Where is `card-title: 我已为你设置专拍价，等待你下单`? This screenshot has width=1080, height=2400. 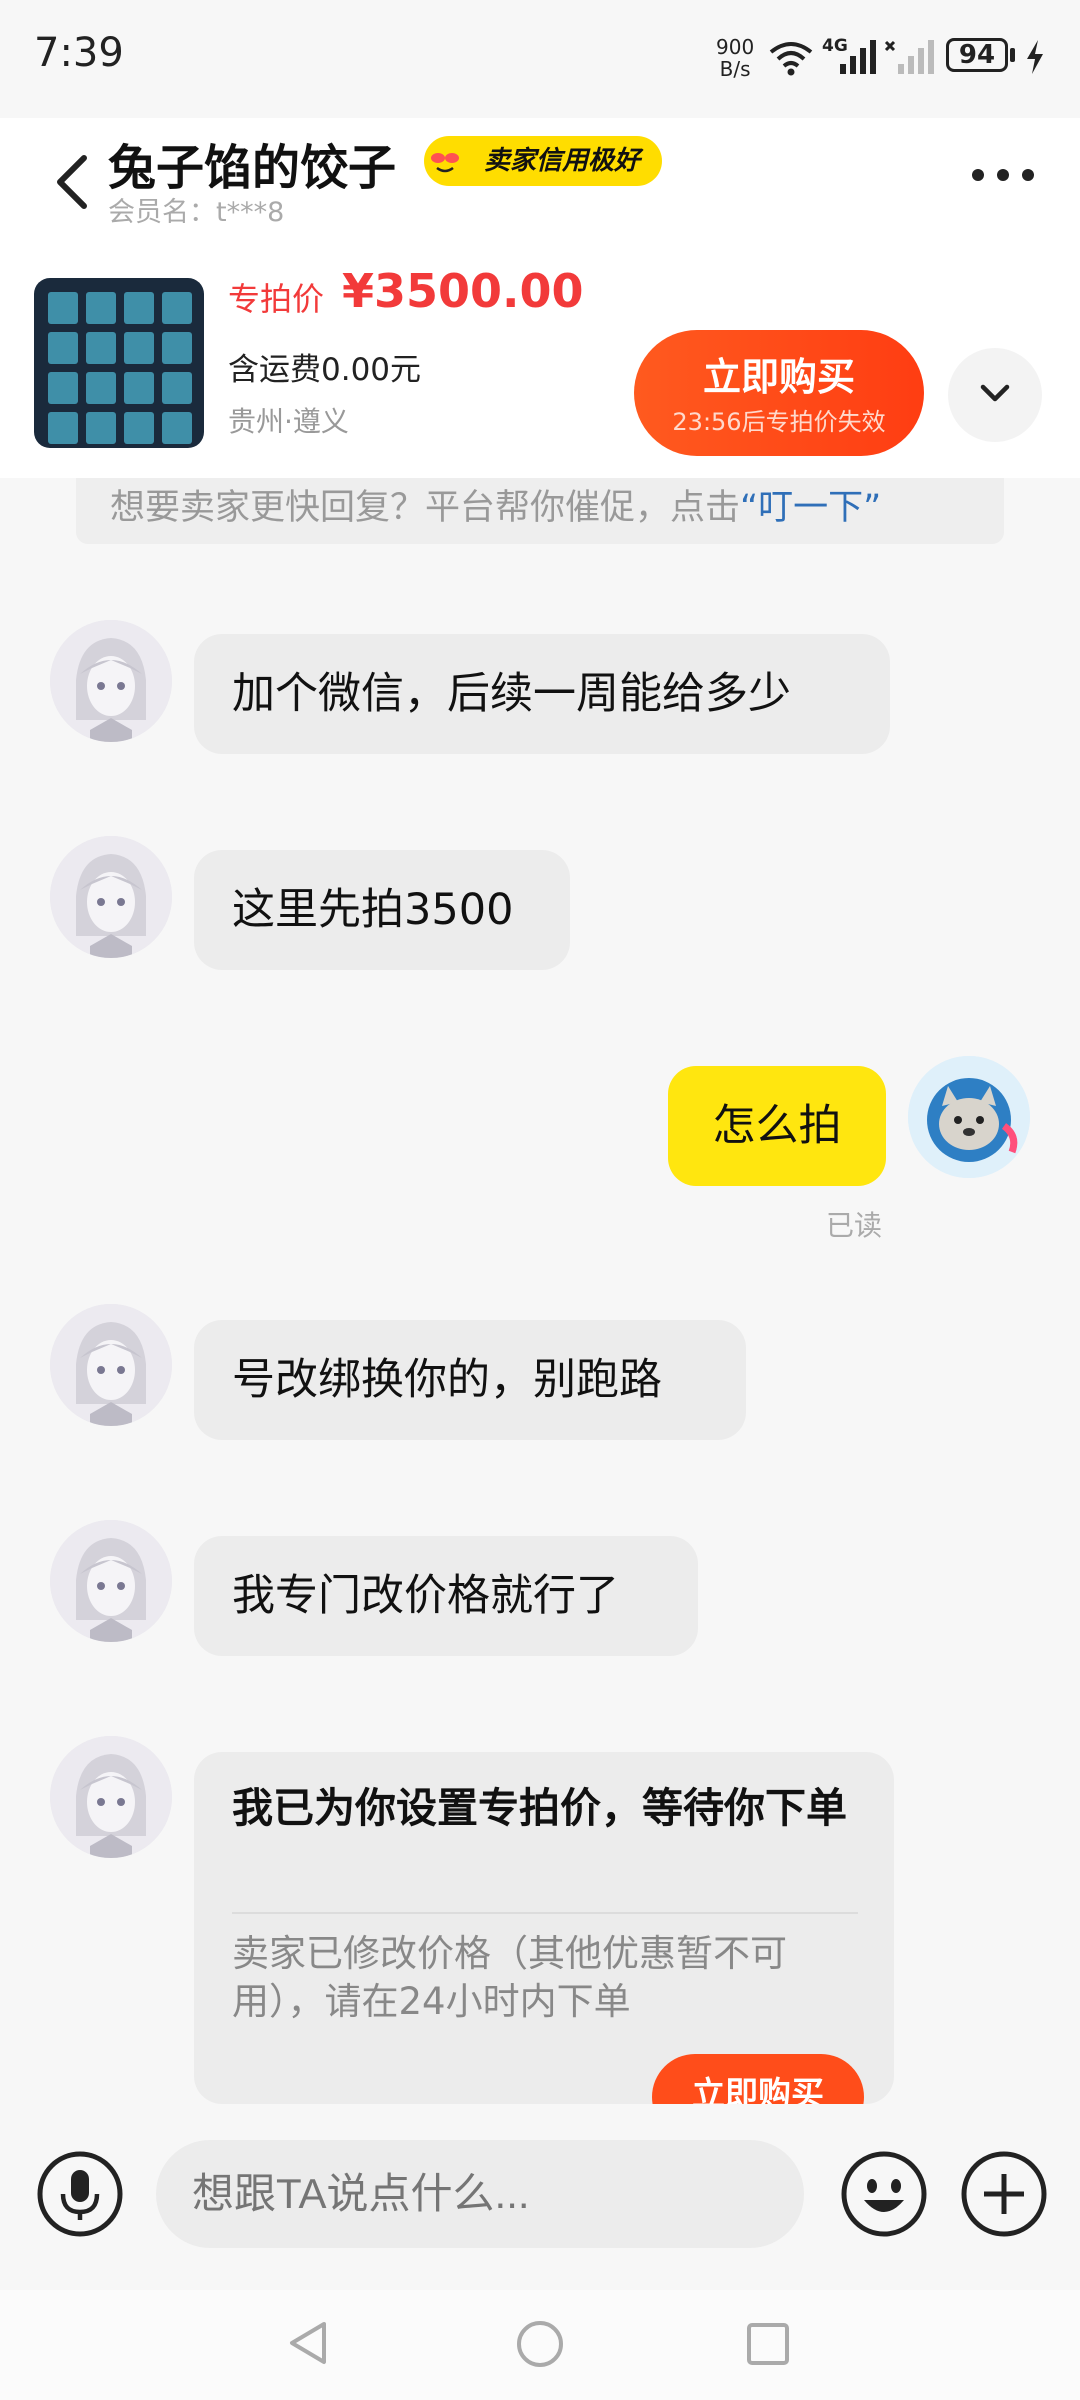 card-title: 我已为你设置专拍价，等待你下单 is located at coordinates (539, 1808).